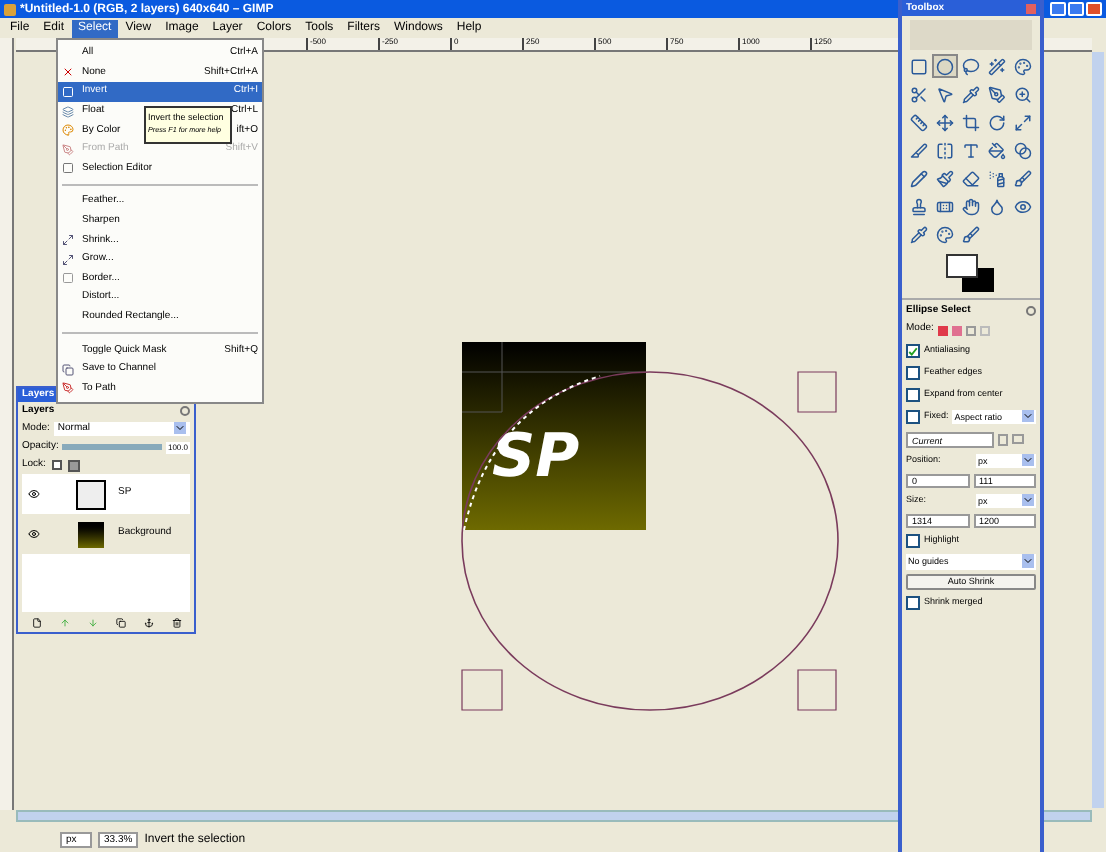 This screenshot has width=1106, height=852. I want to click on app-icon, so click(10, 9).